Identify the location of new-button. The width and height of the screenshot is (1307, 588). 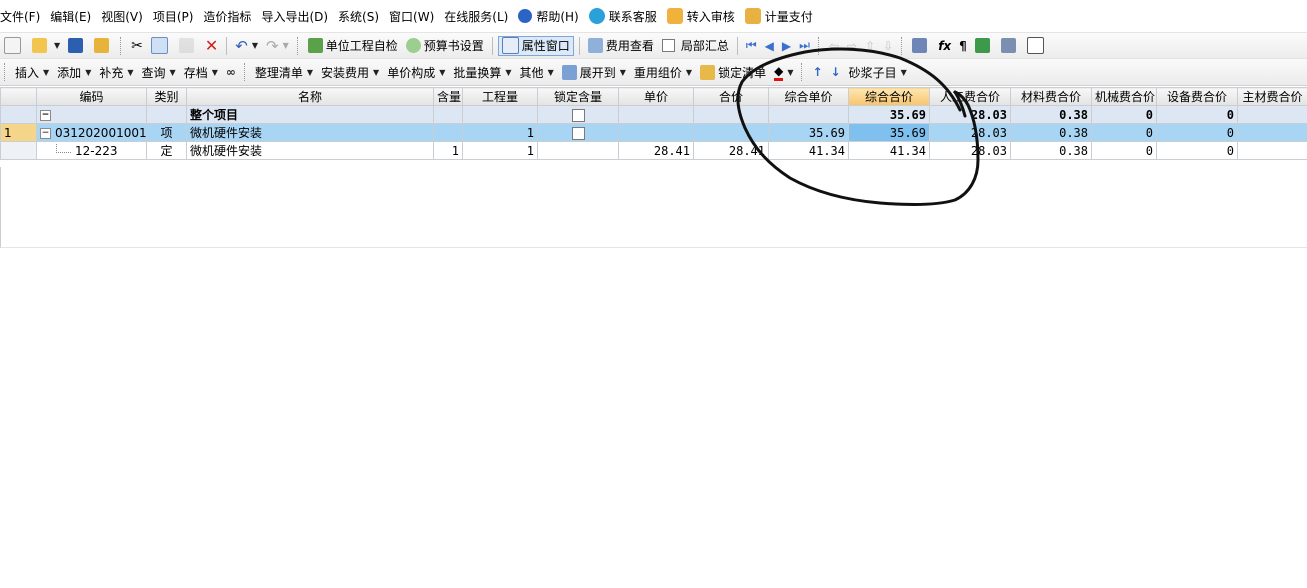
(14, 46).